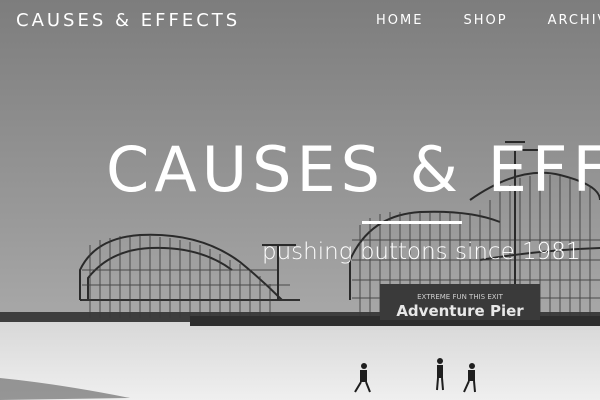  What do you see at coordinates (128, 20) in the screenshot?
I see `site-title: CAUSES & EFFECTS` at bounding box center [128, 20].